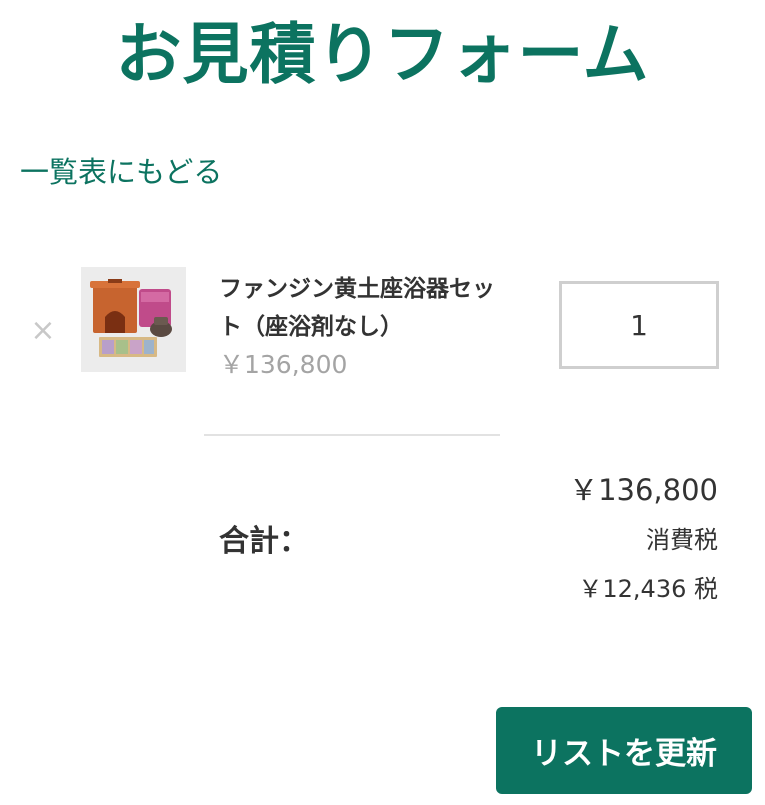 The image size is (765, 805). I want to click on tax-amount: ￥12,436 税, so click(648, 589).